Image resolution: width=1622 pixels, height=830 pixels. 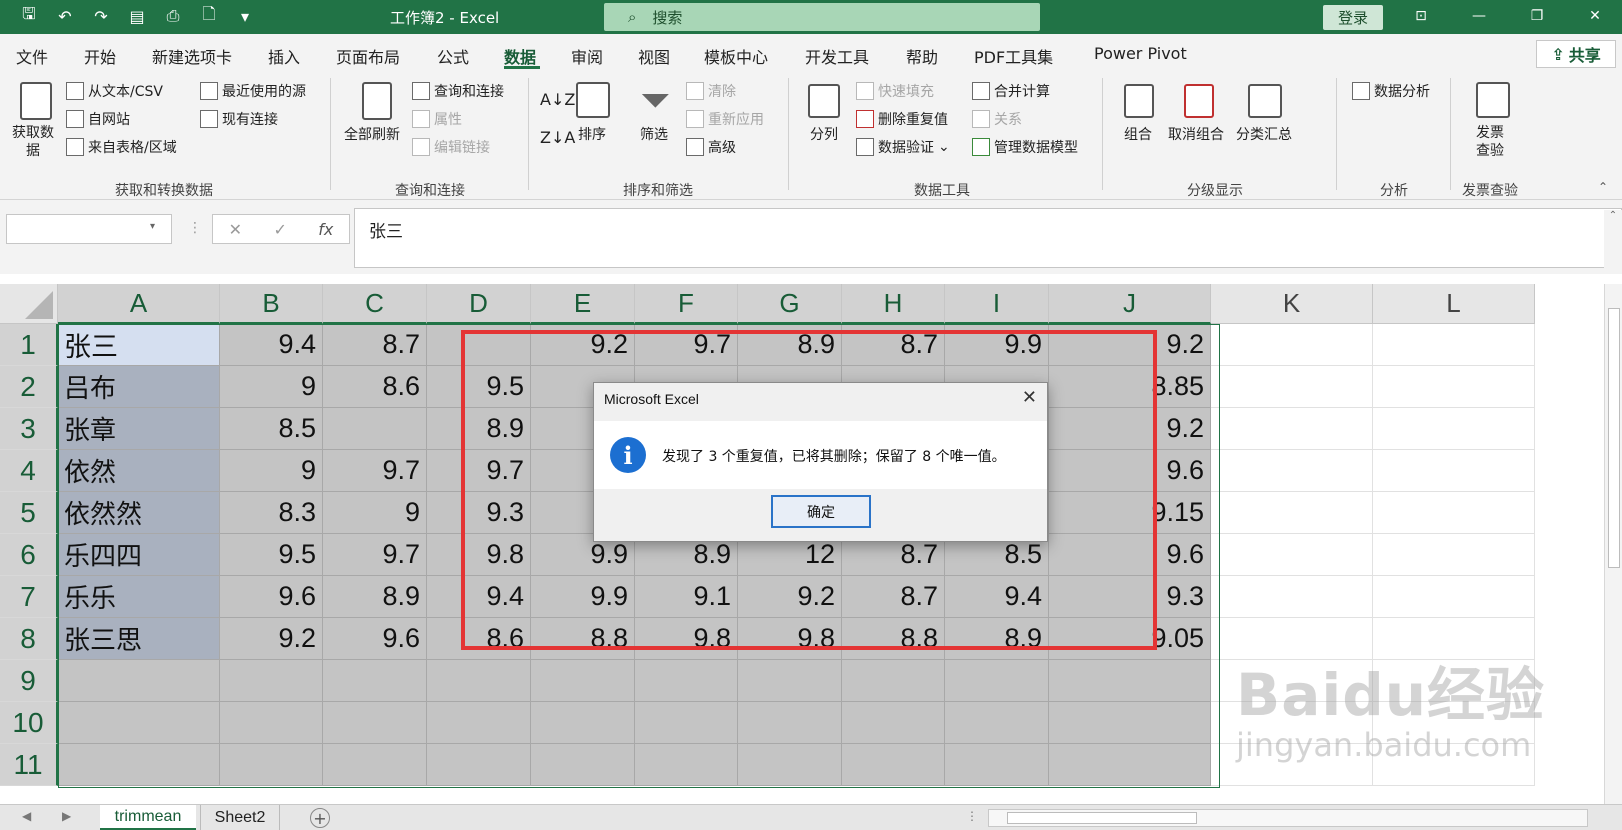 What do you see at coordinates (1391, 91) in the screenshot?
I see `data-analysis-button: 数据分析` at bounding box center [1391, 91].